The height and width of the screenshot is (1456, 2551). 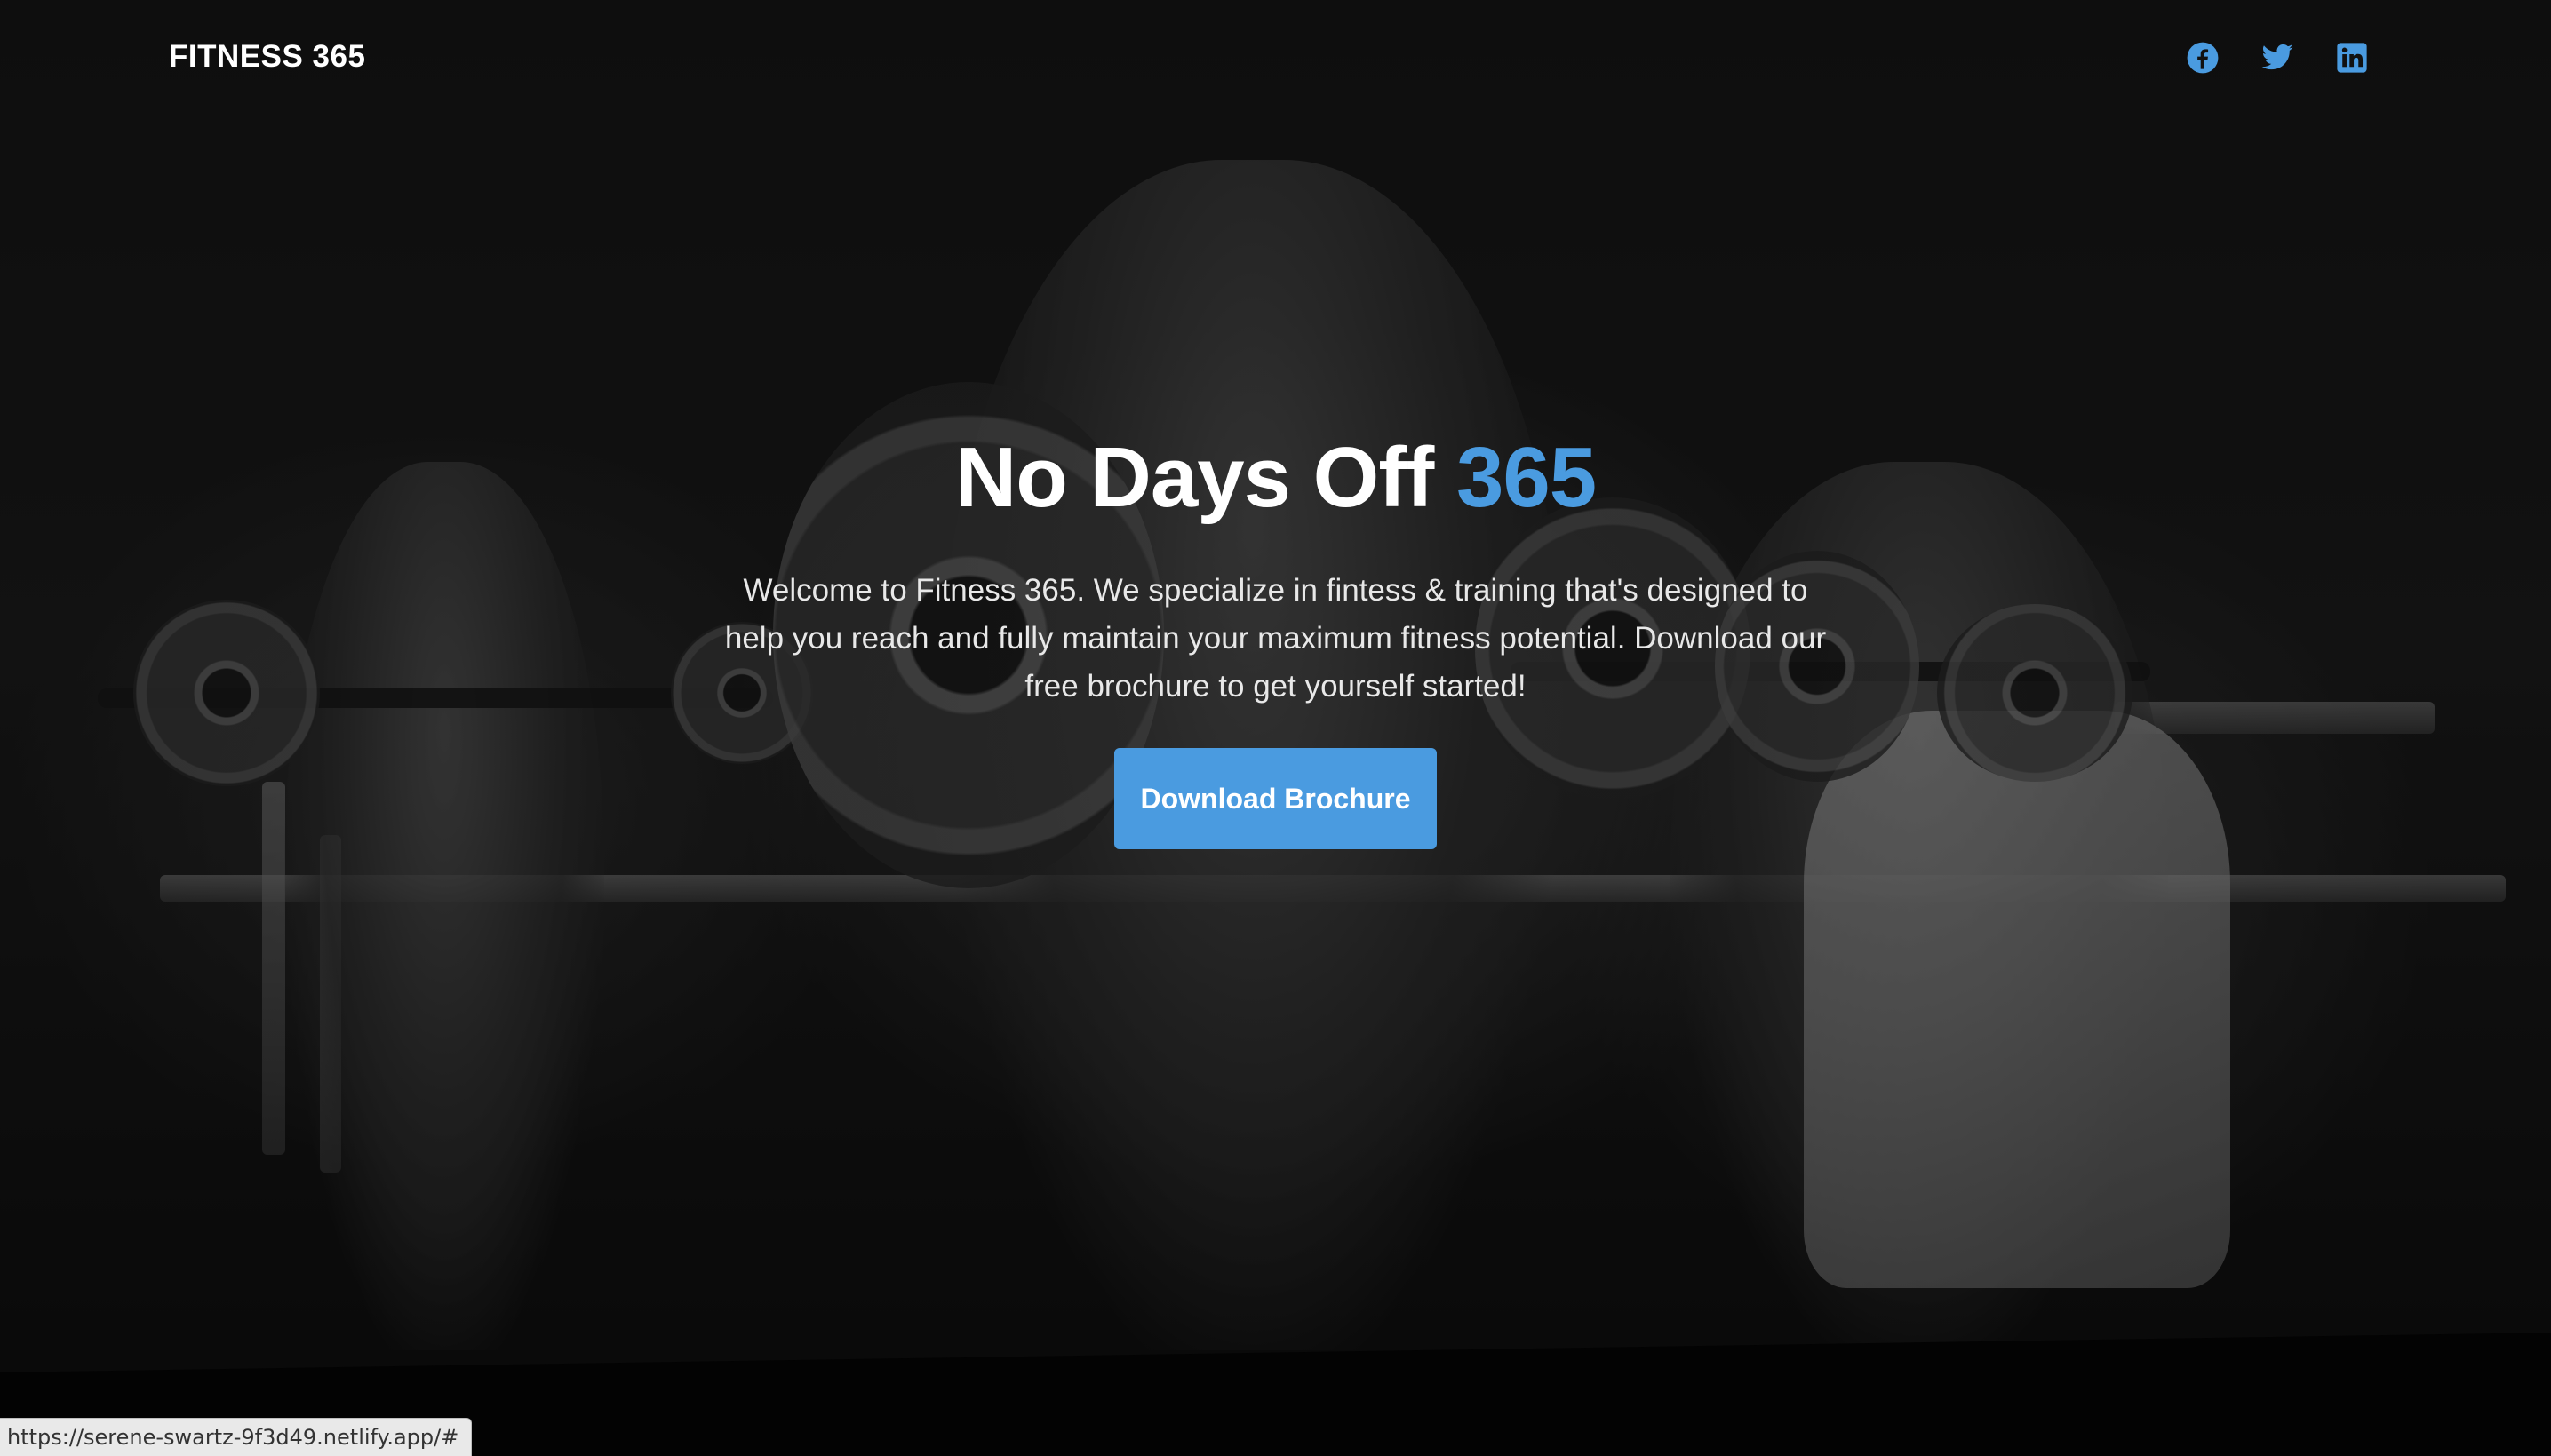 I want to click on twitter-icon, so click(x=2277, y=57).